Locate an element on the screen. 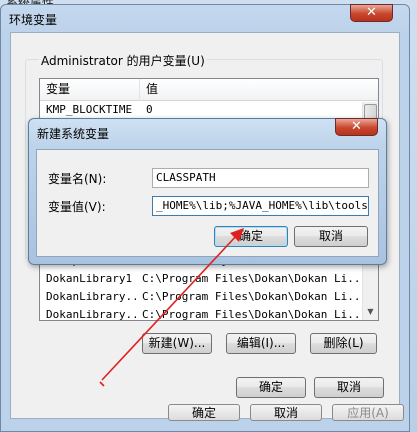 This screenshot has height=432, width=417. arrow-shaft is located at coordinates (170, 307).